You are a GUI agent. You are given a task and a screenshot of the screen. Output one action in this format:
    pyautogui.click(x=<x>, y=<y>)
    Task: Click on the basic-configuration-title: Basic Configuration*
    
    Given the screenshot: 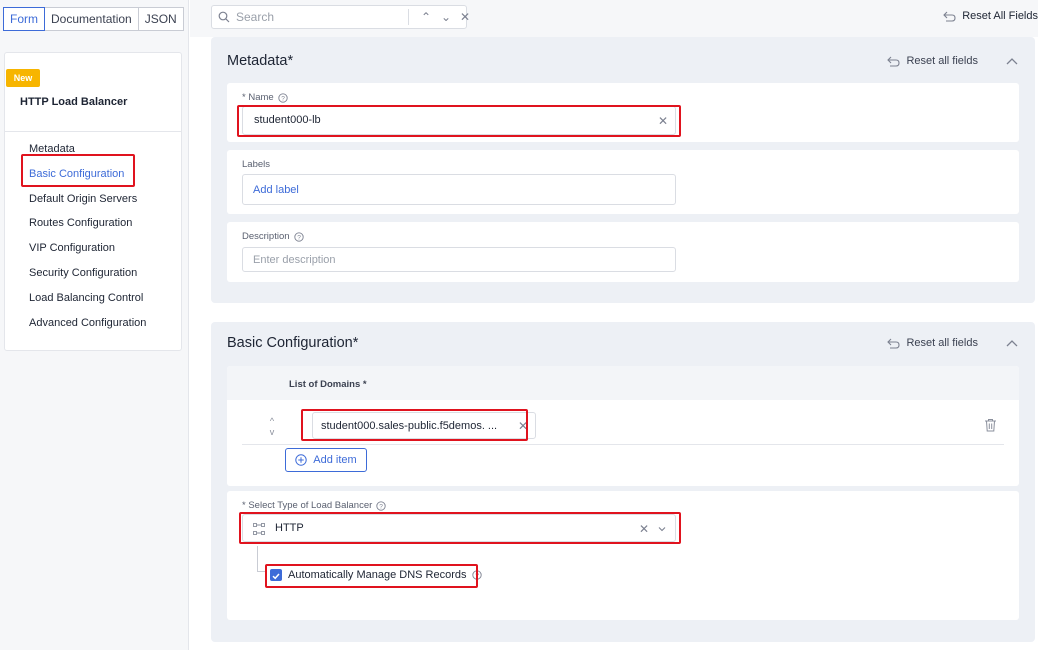 What is the action you would take?
    pyautogui.click(x=293, y=343)
    